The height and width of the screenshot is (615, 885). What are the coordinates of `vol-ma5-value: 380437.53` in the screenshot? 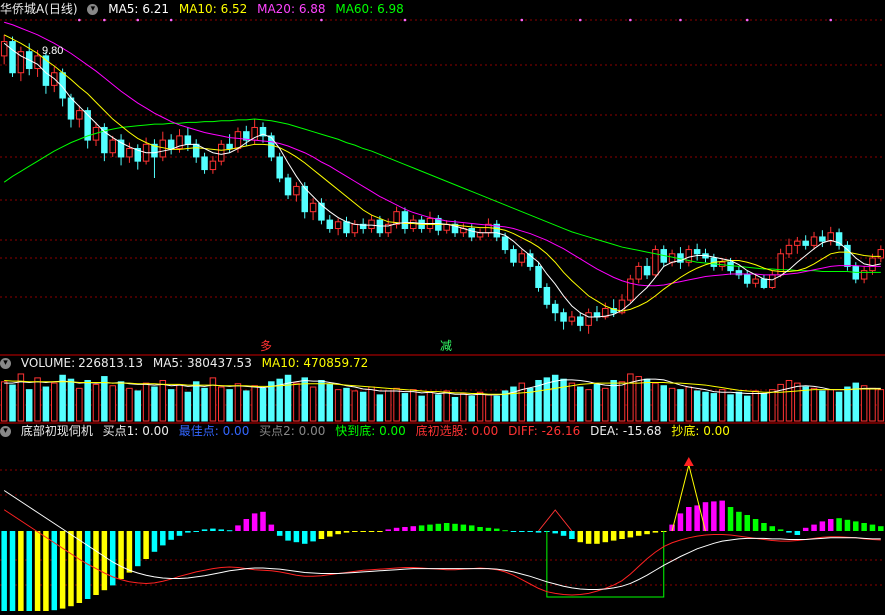 It's located at (219, 363).